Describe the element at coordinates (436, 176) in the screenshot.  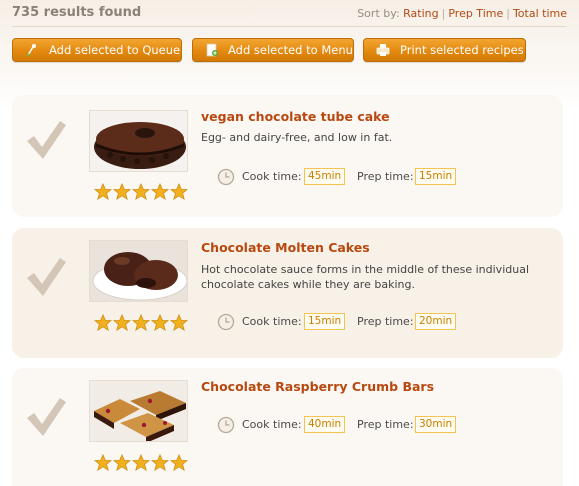
I see `prep-time-value: 15min` at that location.